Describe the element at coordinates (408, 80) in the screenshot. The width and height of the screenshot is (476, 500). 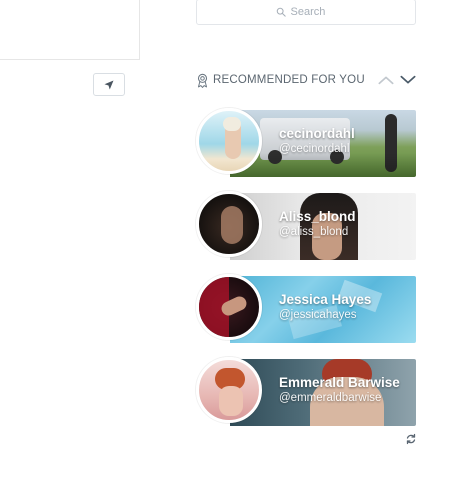
I see `chevron-down-icon` at that location.